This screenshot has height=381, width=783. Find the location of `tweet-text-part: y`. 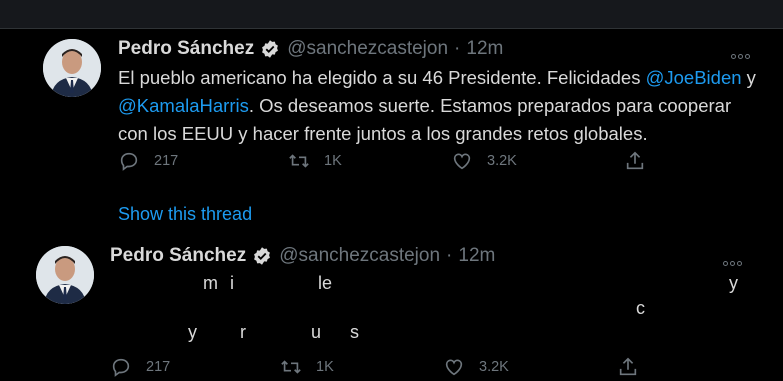

tweet-text-part: y is located at coordinates (748, 77).